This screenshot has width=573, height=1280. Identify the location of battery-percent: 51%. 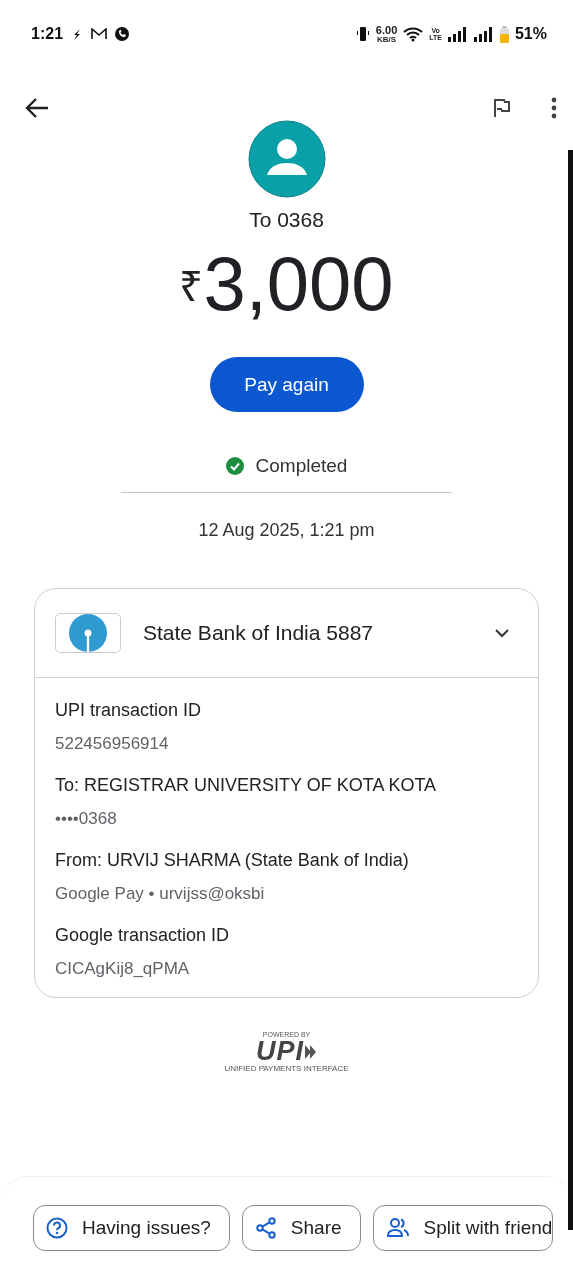
(530, 34).